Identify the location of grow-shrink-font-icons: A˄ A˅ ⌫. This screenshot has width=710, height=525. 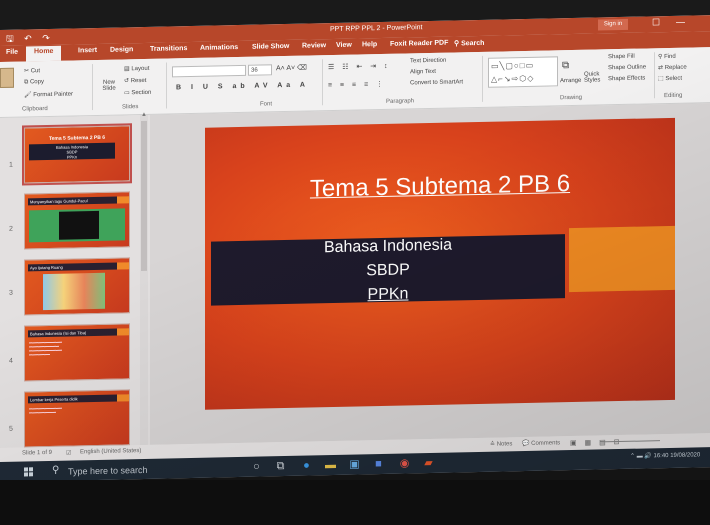
(291, 68).